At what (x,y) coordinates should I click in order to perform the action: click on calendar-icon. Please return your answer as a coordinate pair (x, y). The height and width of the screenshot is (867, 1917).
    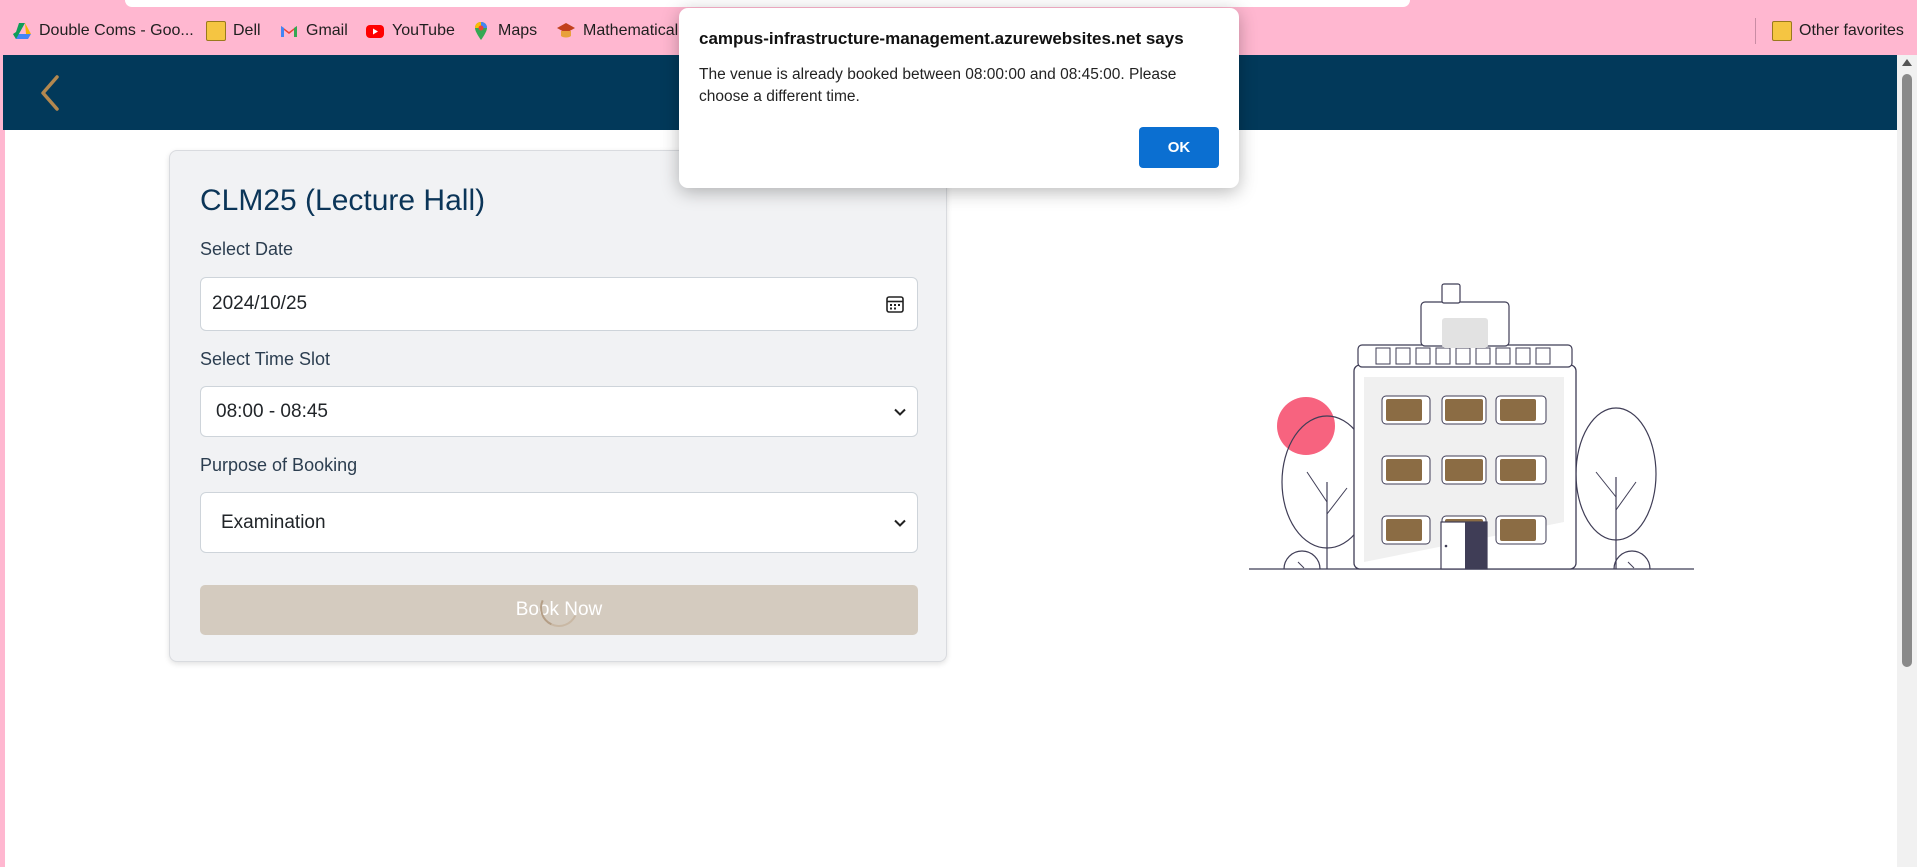
    Looking at the image, I should click on (895, 304).